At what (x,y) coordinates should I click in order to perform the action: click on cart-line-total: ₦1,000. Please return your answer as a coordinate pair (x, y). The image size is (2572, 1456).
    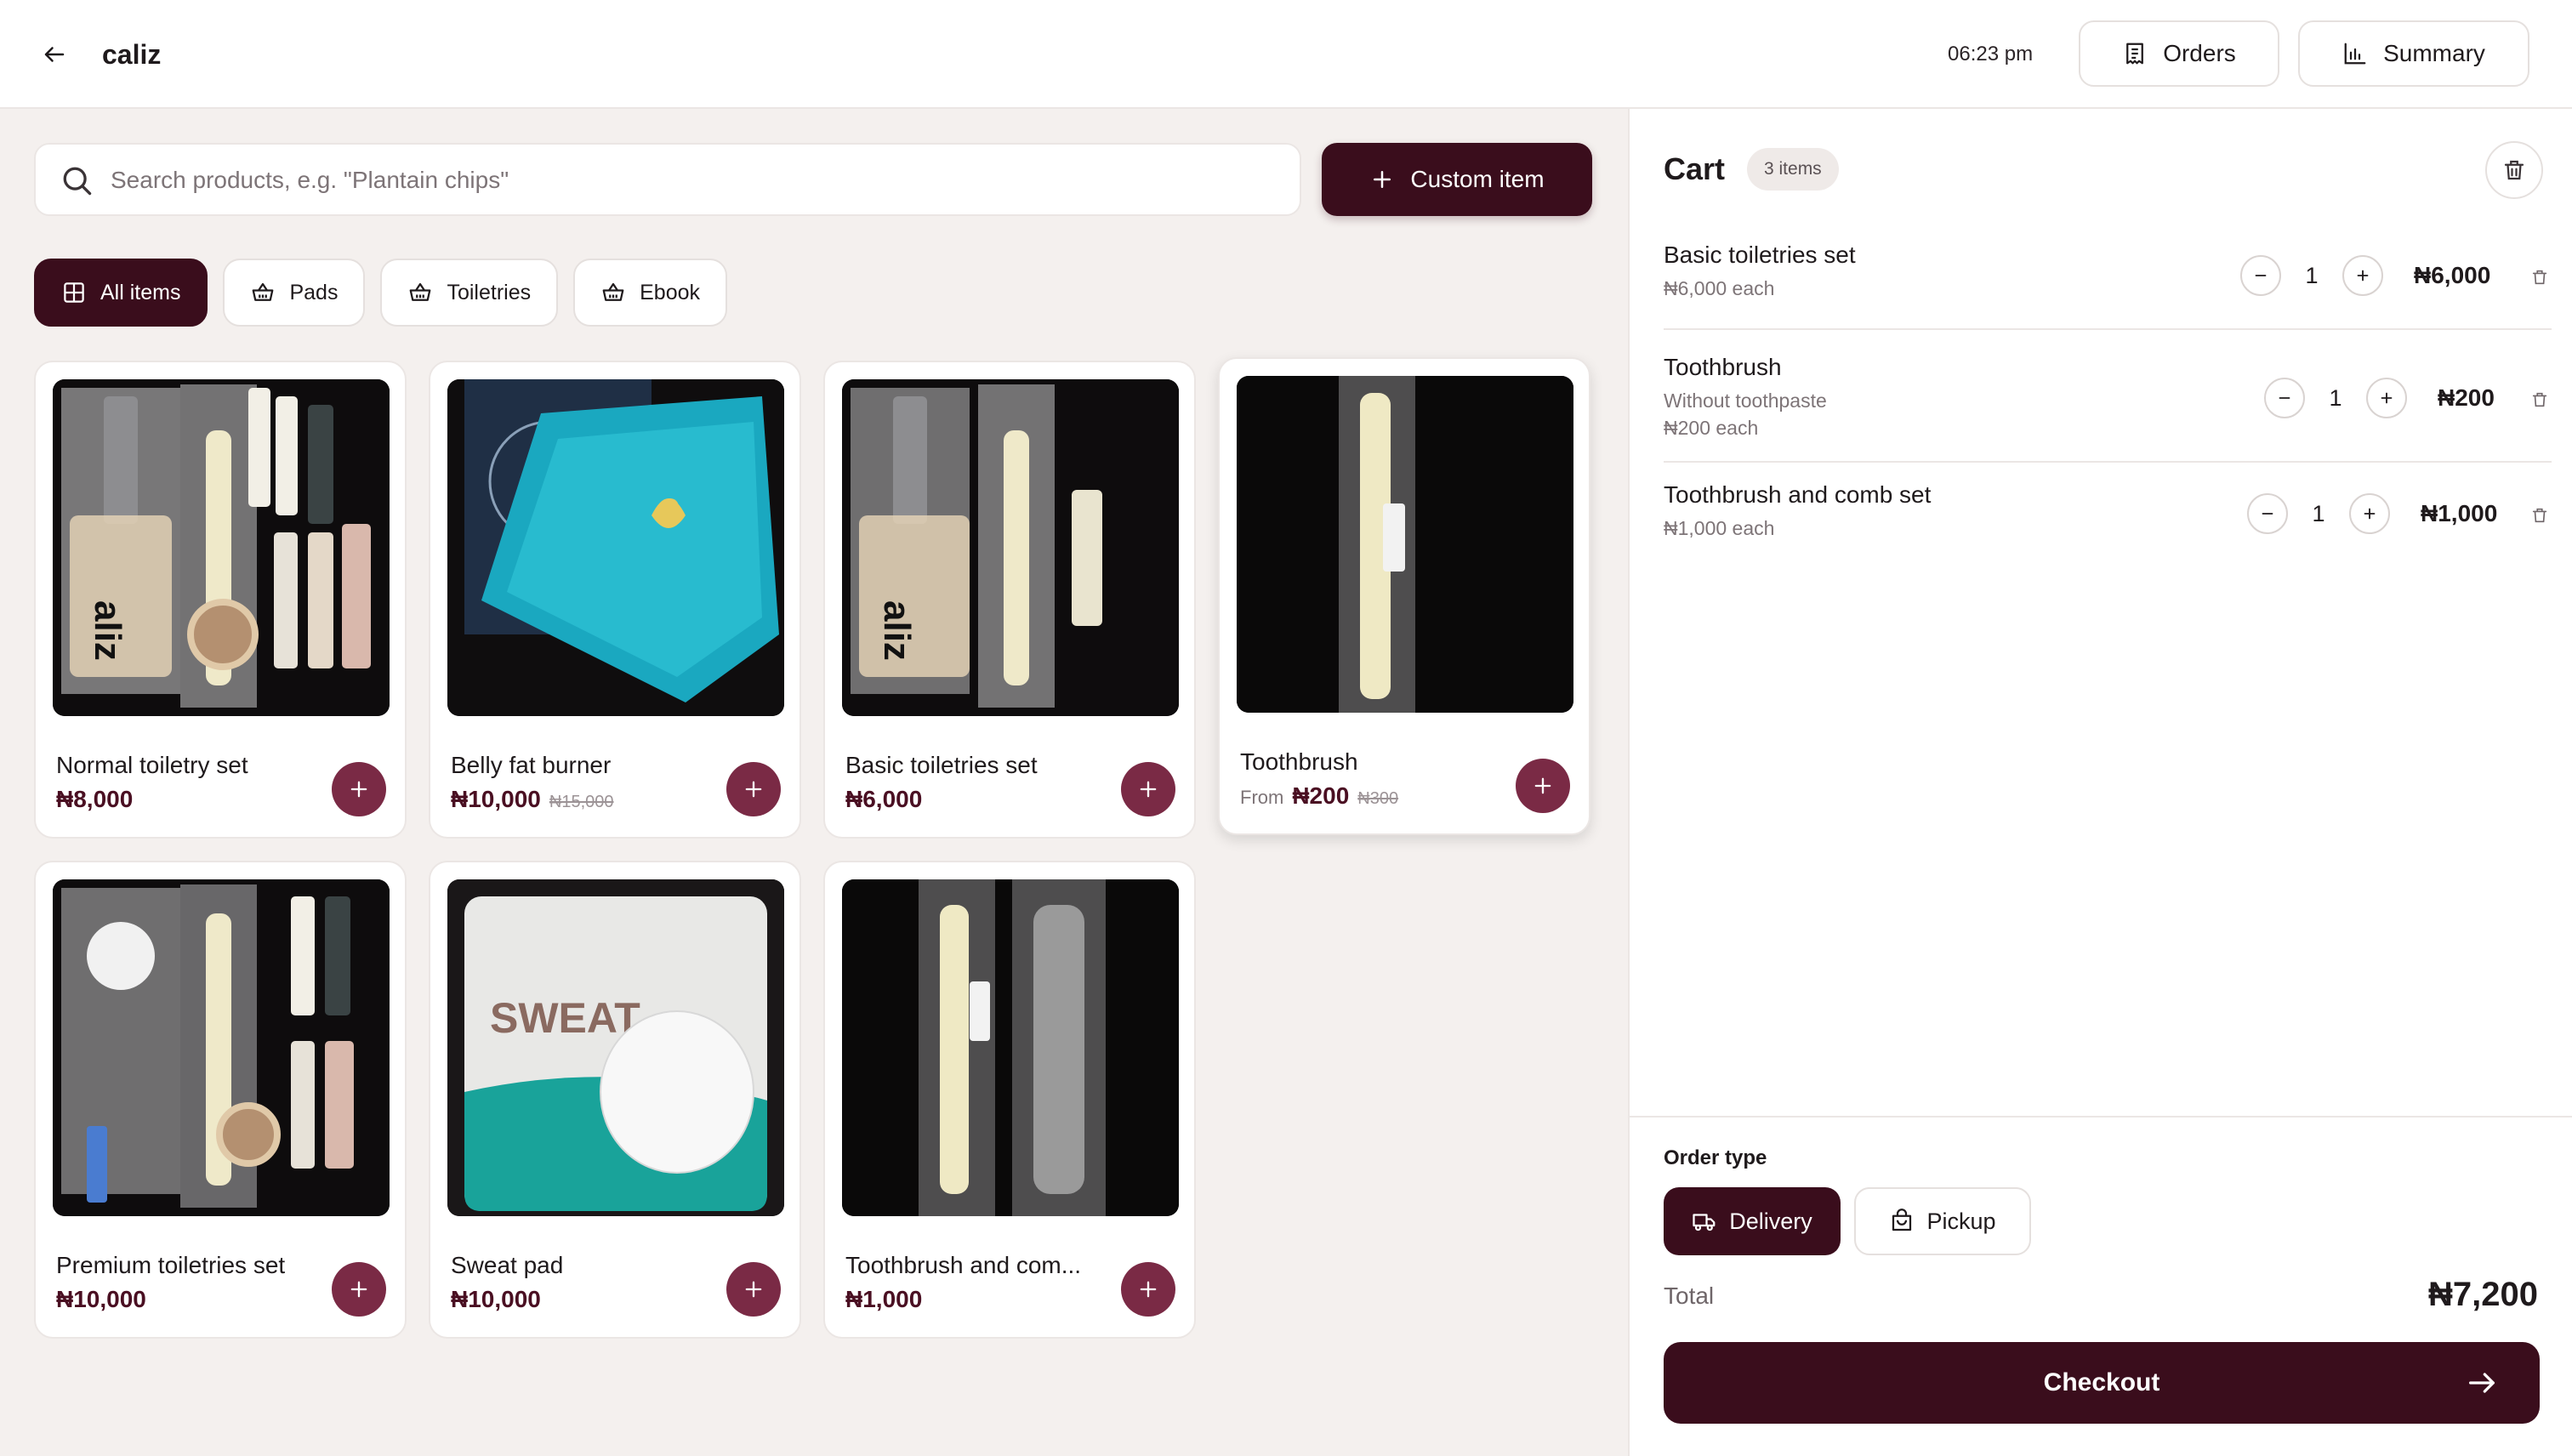
    Looking at the image, I should click on (2460, 513).